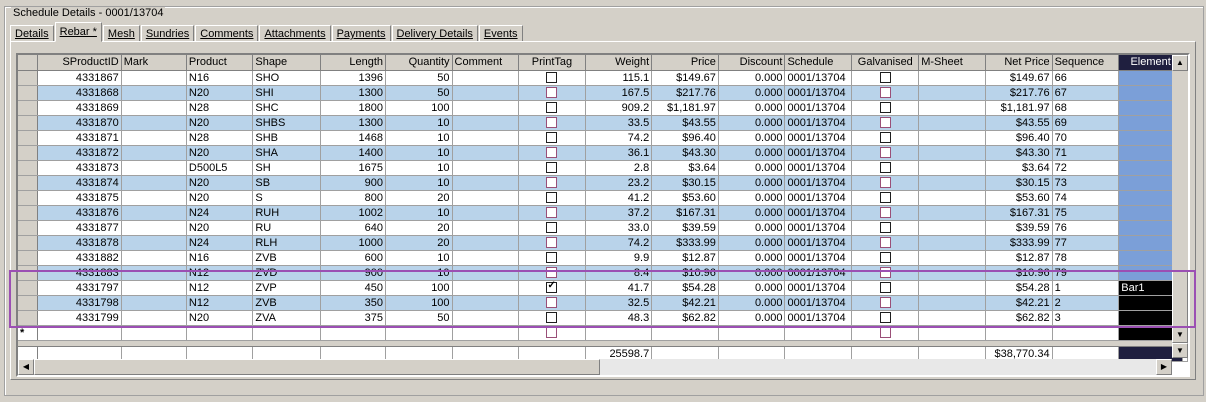 The image size is (1206, 402). I want to click on column-header-length: Length, so click(353, 63).